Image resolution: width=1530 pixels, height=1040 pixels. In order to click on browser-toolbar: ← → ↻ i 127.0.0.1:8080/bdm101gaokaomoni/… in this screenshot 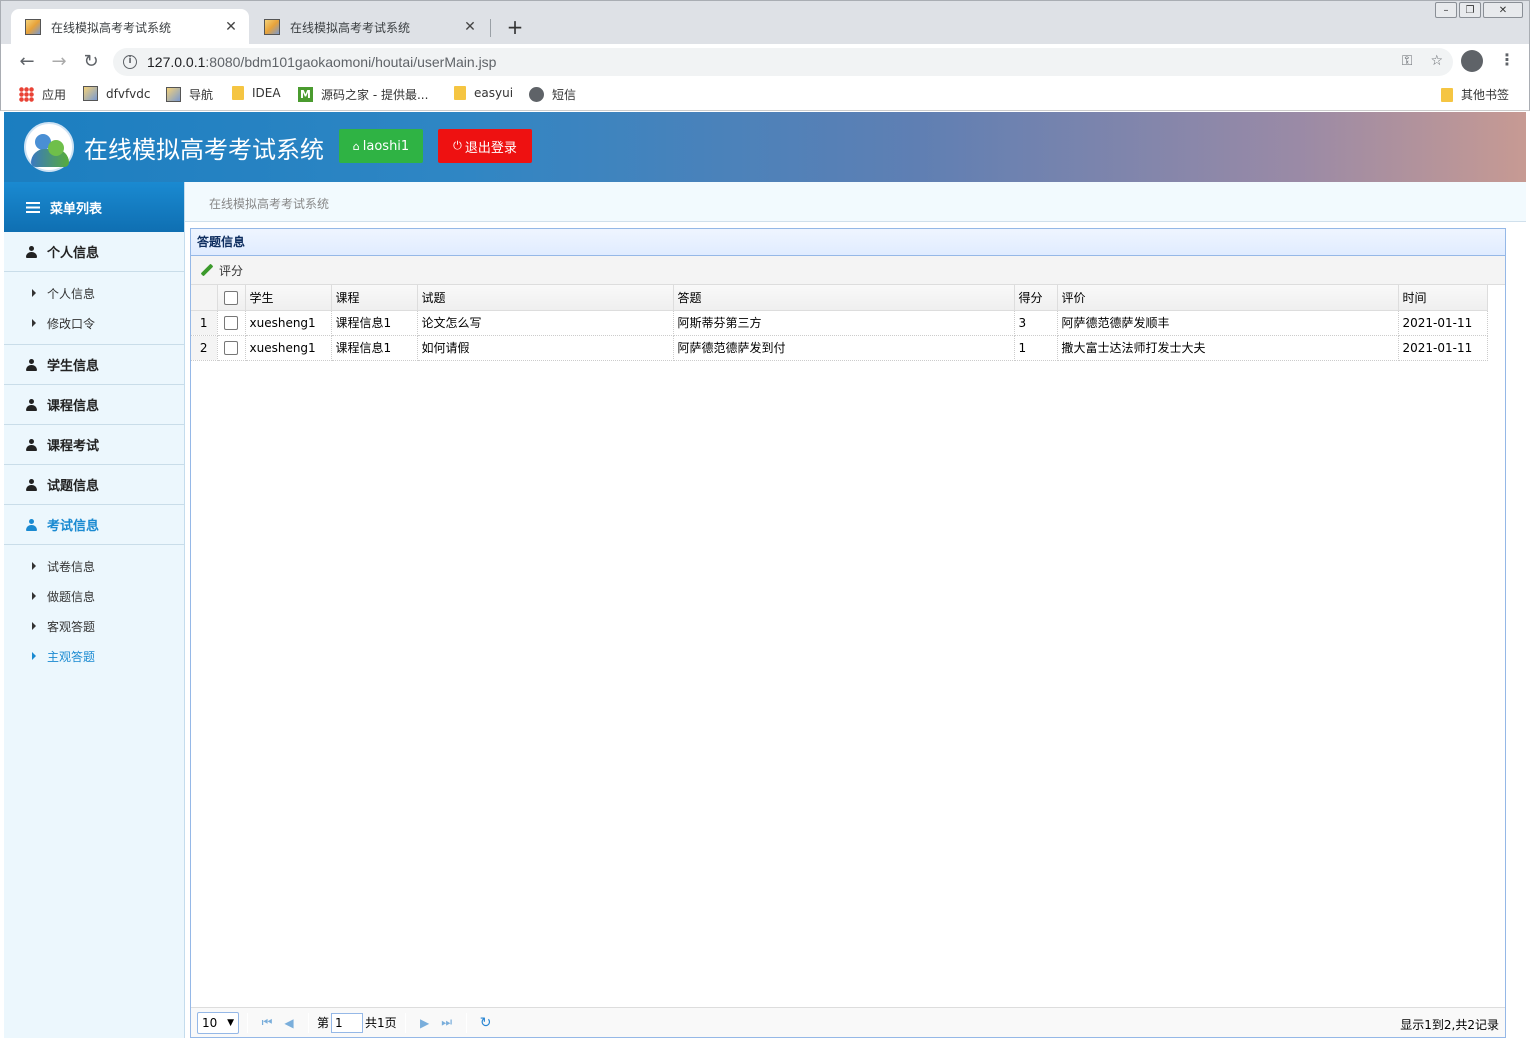, I will do `click(765, 62)`.